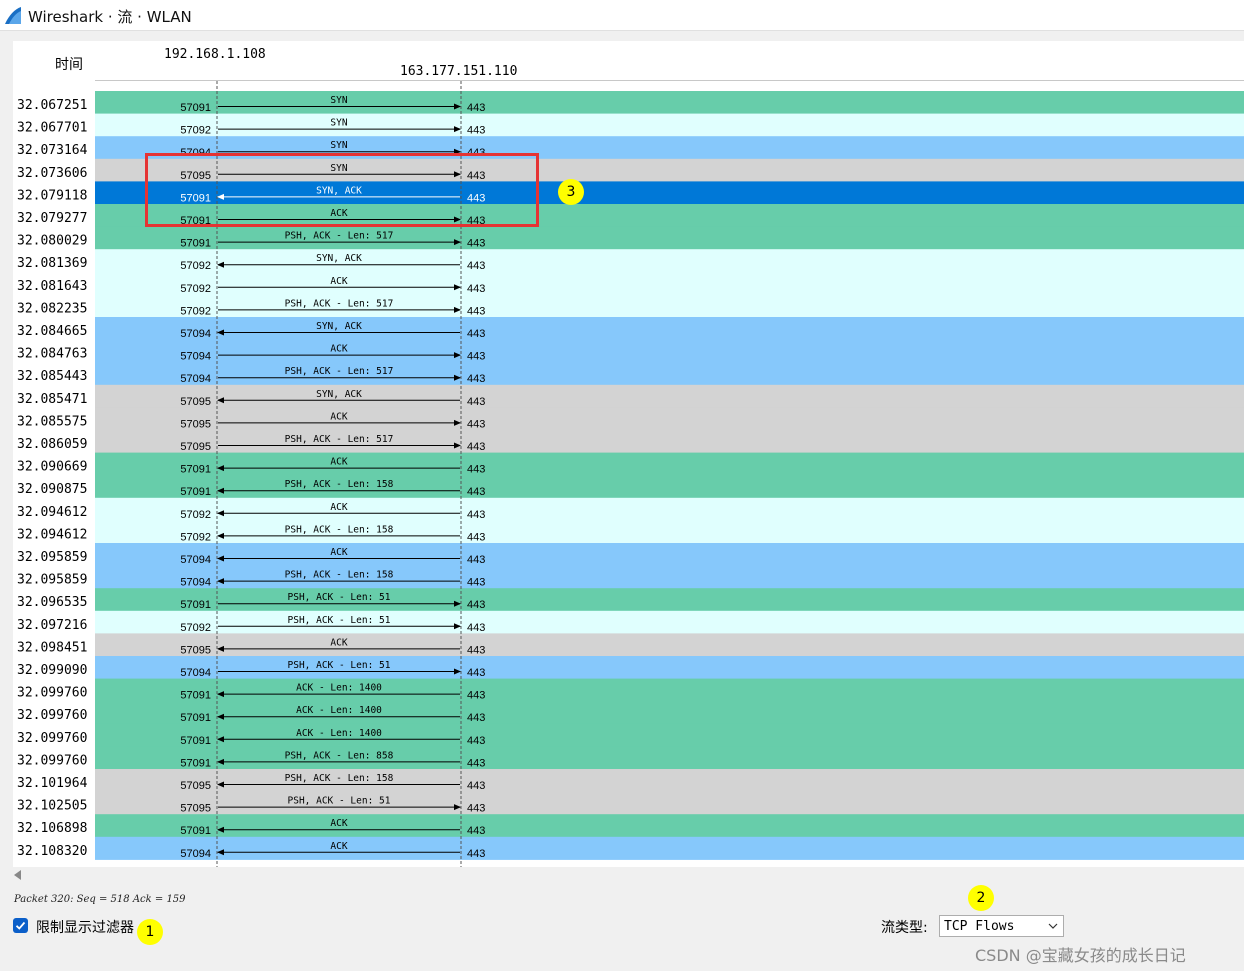  What do you see at coordinates (1053, 926) in the screenshot?
I see `chevron-down-icon` at bounding box center [1053, 926].